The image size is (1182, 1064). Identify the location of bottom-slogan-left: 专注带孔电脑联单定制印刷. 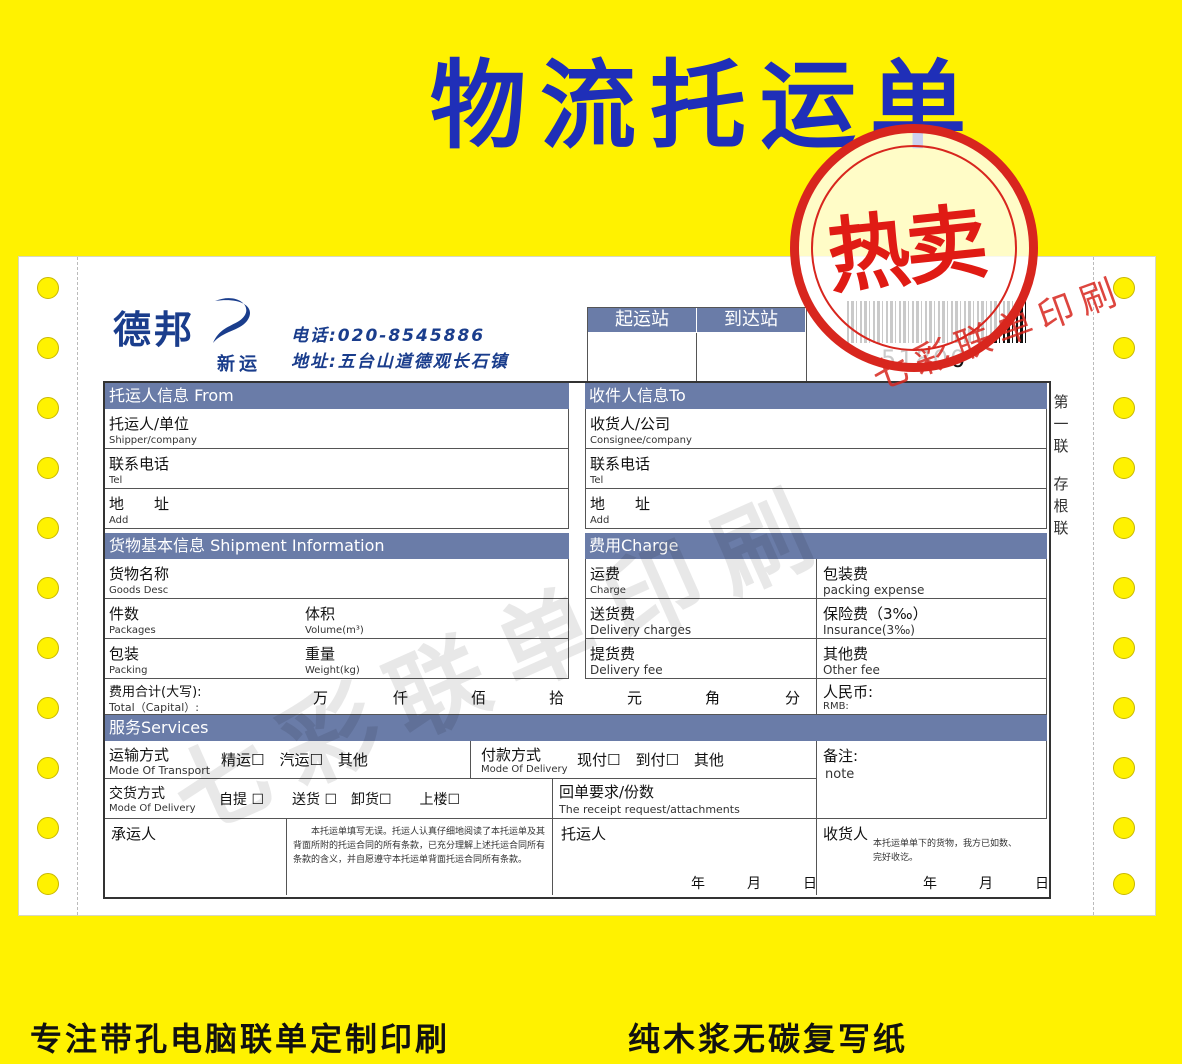
(240, 1039).